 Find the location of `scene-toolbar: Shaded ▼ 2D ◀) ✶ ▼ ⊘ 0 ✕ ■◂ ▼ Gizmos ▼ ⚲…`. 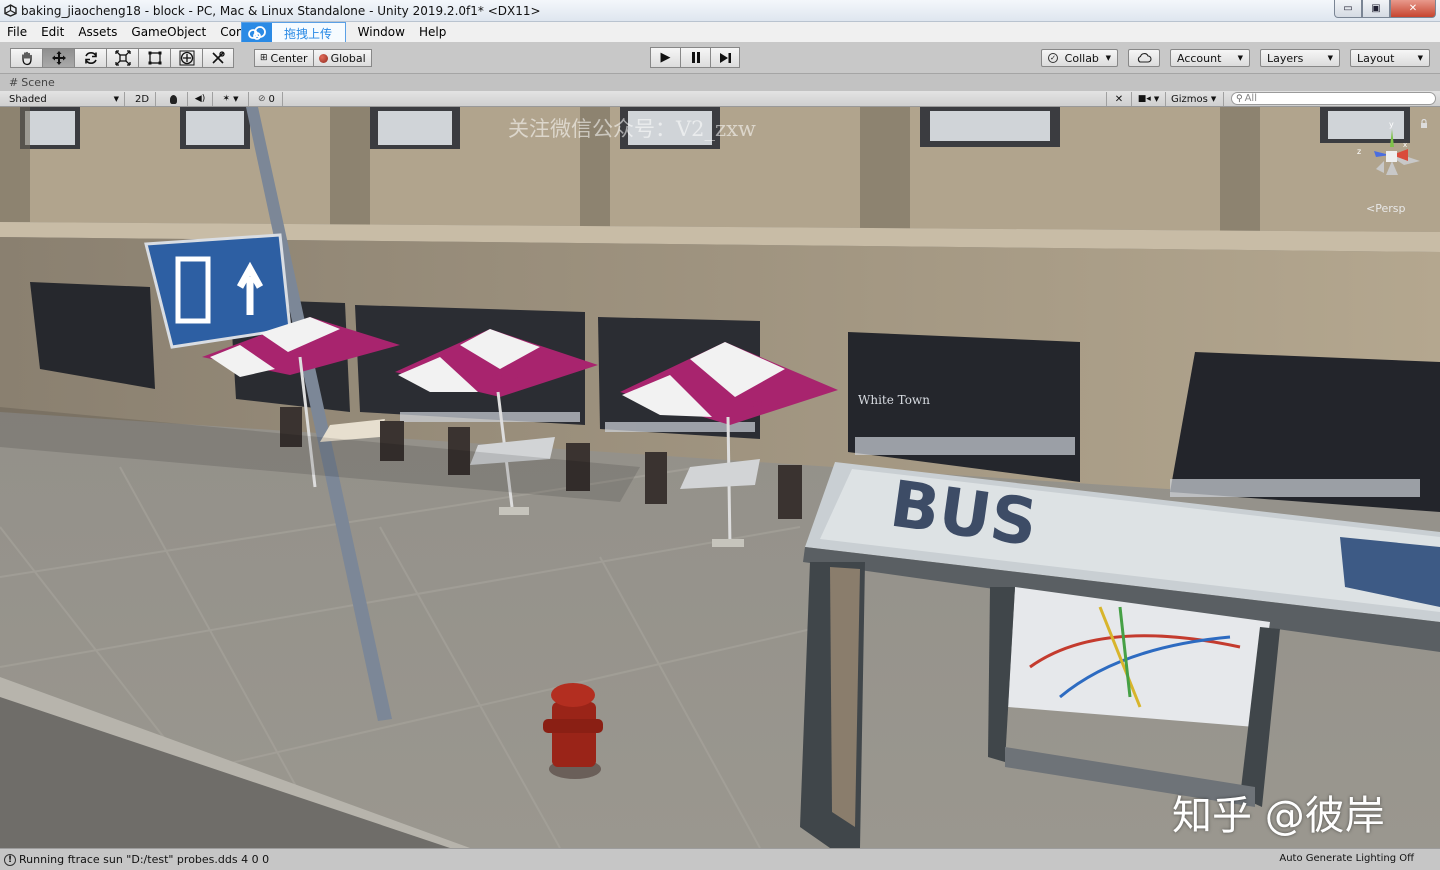

scene-toolbar: Shaded ▼ 2D ◀) ✶ ▼ ⊘ 0 ✕ ■◂ ▼ Gizmos ▼ ⚲… is located at coordinates (720, 99).